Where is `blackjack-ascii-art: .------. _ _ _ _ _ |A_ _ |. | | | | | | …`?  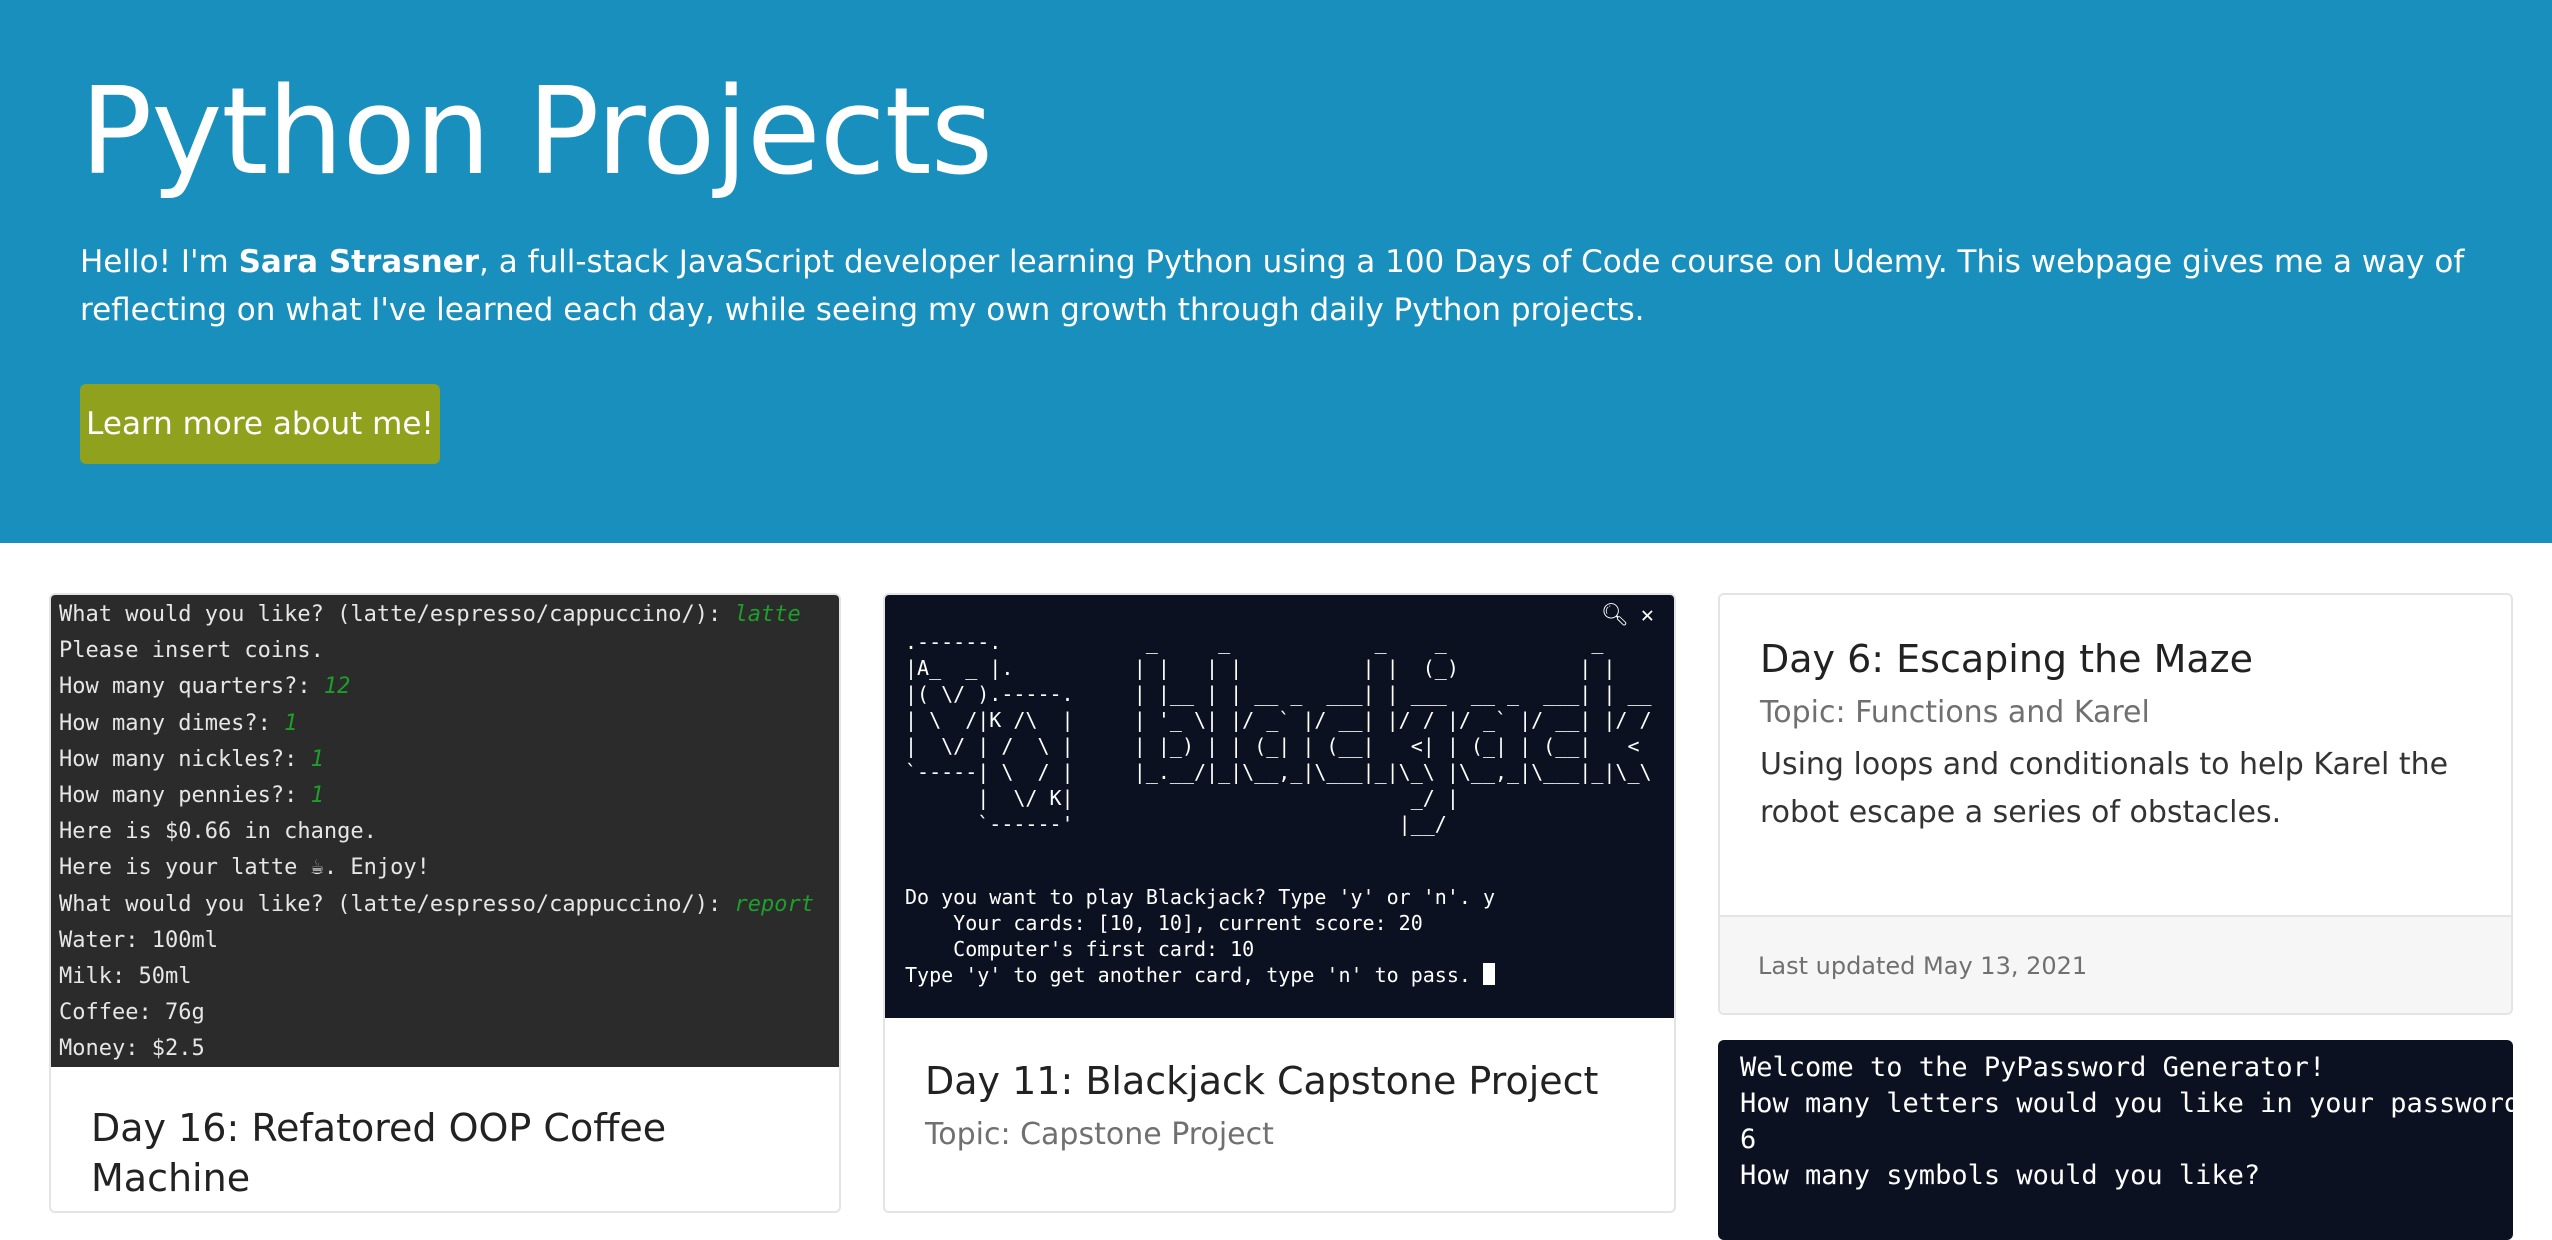 blackjack-ascii-art: .------. _ _ _ _ _ |A_ _ |. | | | | | | … is located at coordinates (1278, 733).